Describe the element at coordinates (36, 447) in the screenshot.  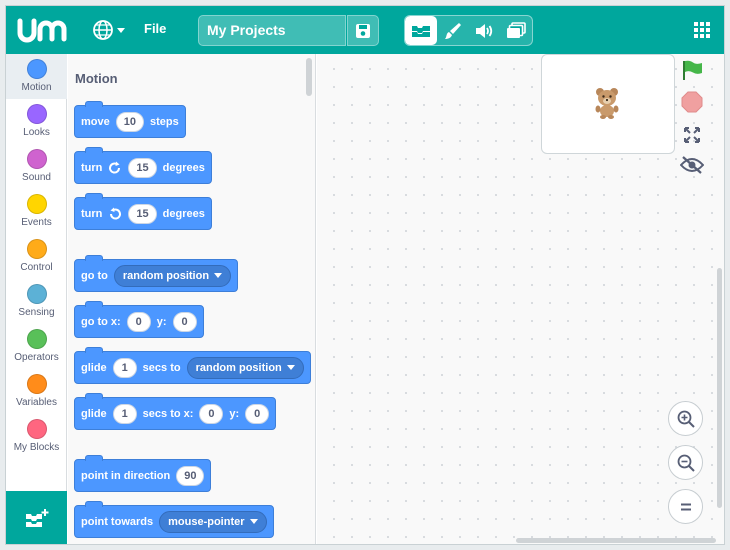
I see `category-label: My Blocks` at that location.